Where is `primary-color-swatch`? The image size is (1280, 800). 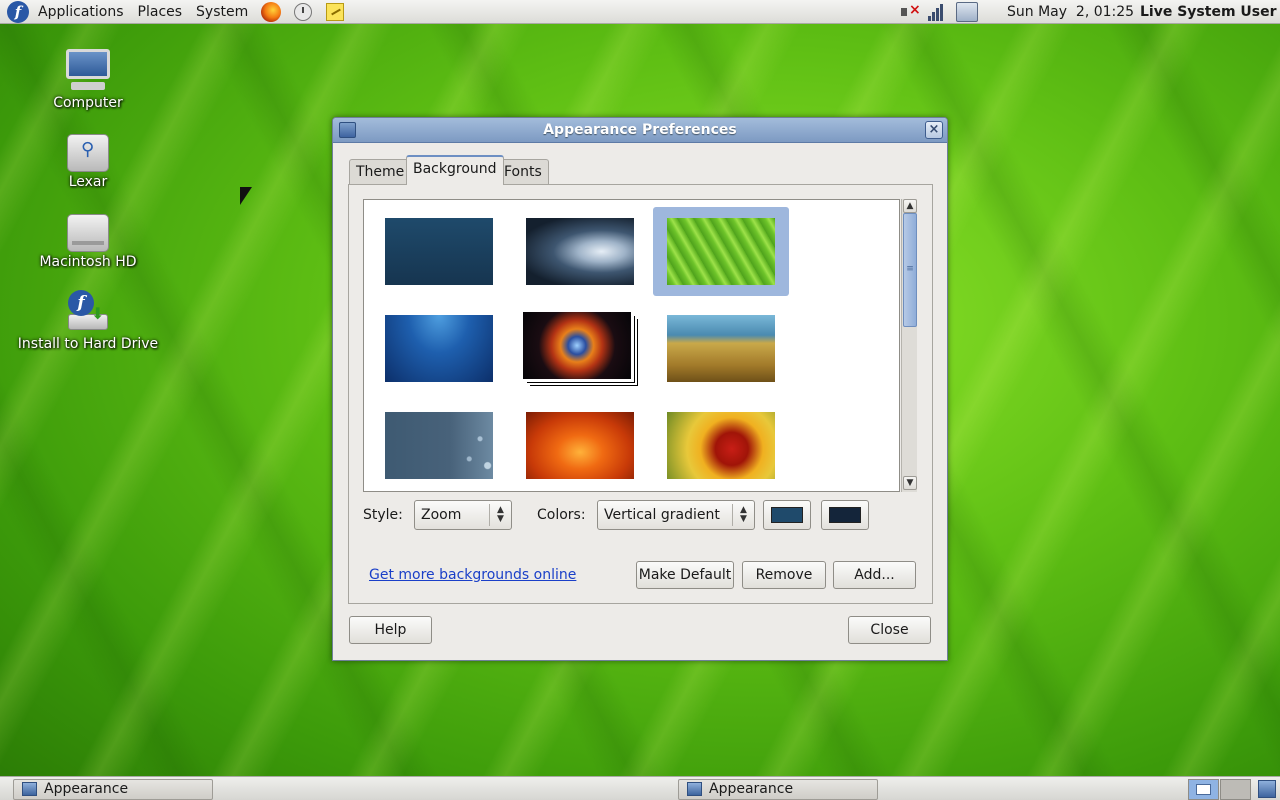 primary-color-swatch is located at coordinates (787, 515).